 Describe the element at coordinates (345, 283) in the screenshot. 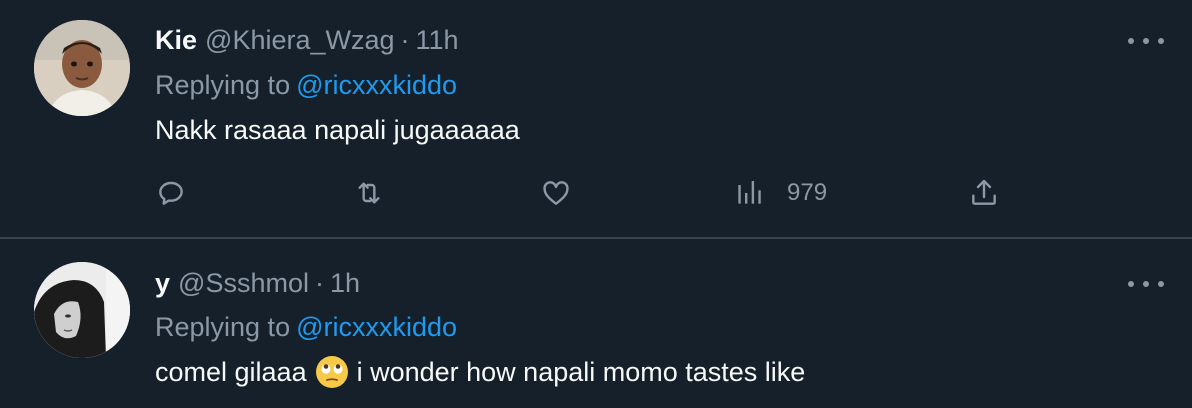

I see `timestamp: 1h` at that location.